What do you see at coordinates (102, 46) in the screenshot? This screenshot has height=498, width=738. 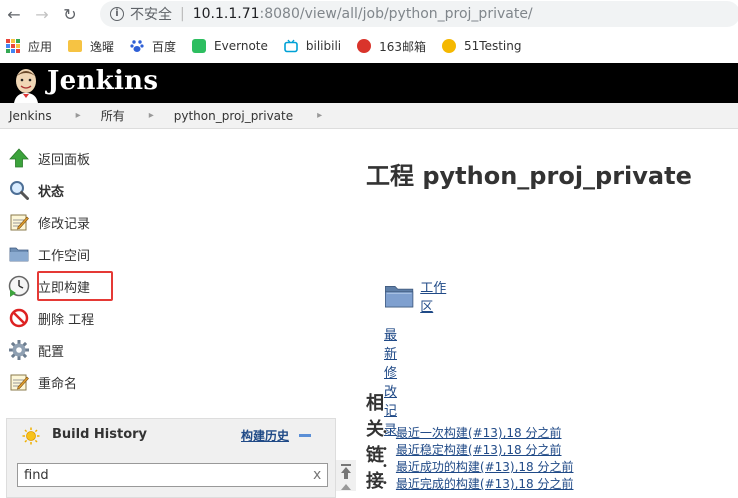 I see `bookmark-label: 逸曜` at bounding box center [102, 46].